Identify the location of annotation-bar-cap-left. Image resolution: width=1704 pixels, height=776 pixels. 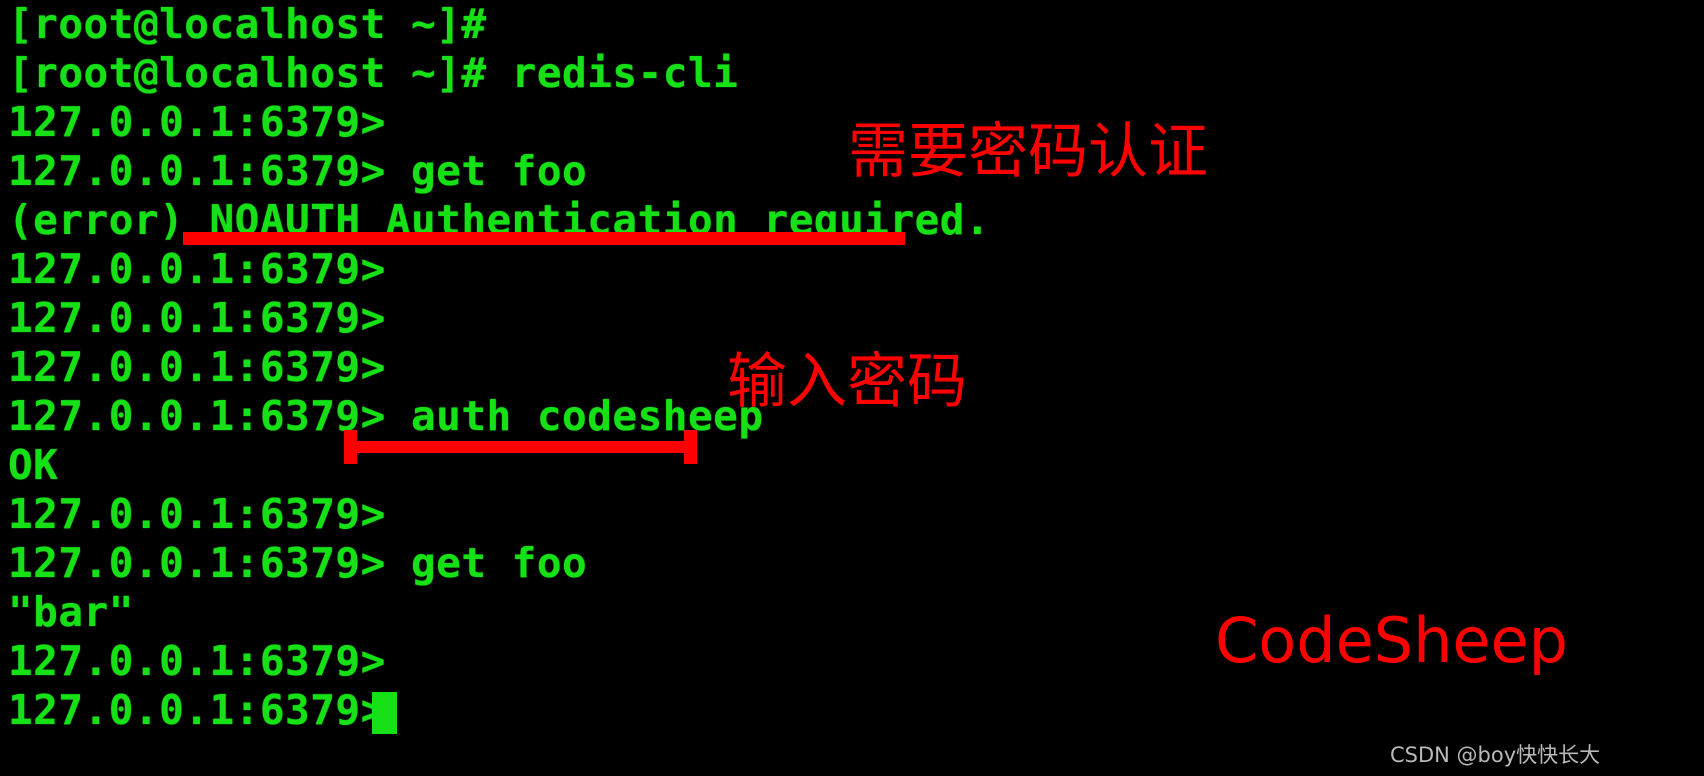
(350, 447).